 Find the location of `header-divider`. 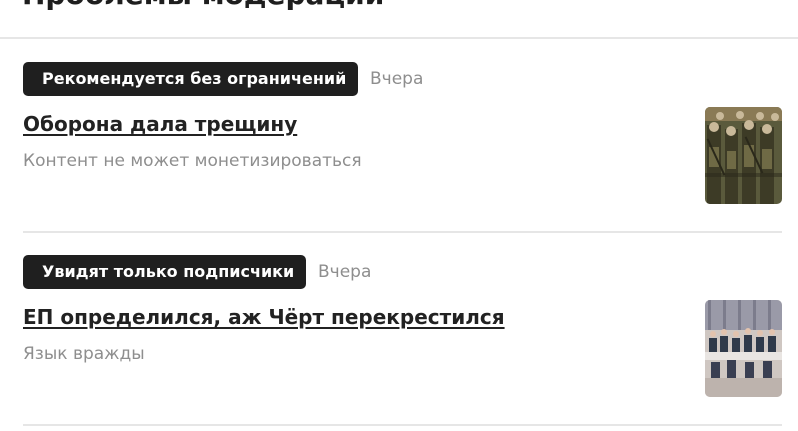

header-divider is located at coordinates (399, 38).